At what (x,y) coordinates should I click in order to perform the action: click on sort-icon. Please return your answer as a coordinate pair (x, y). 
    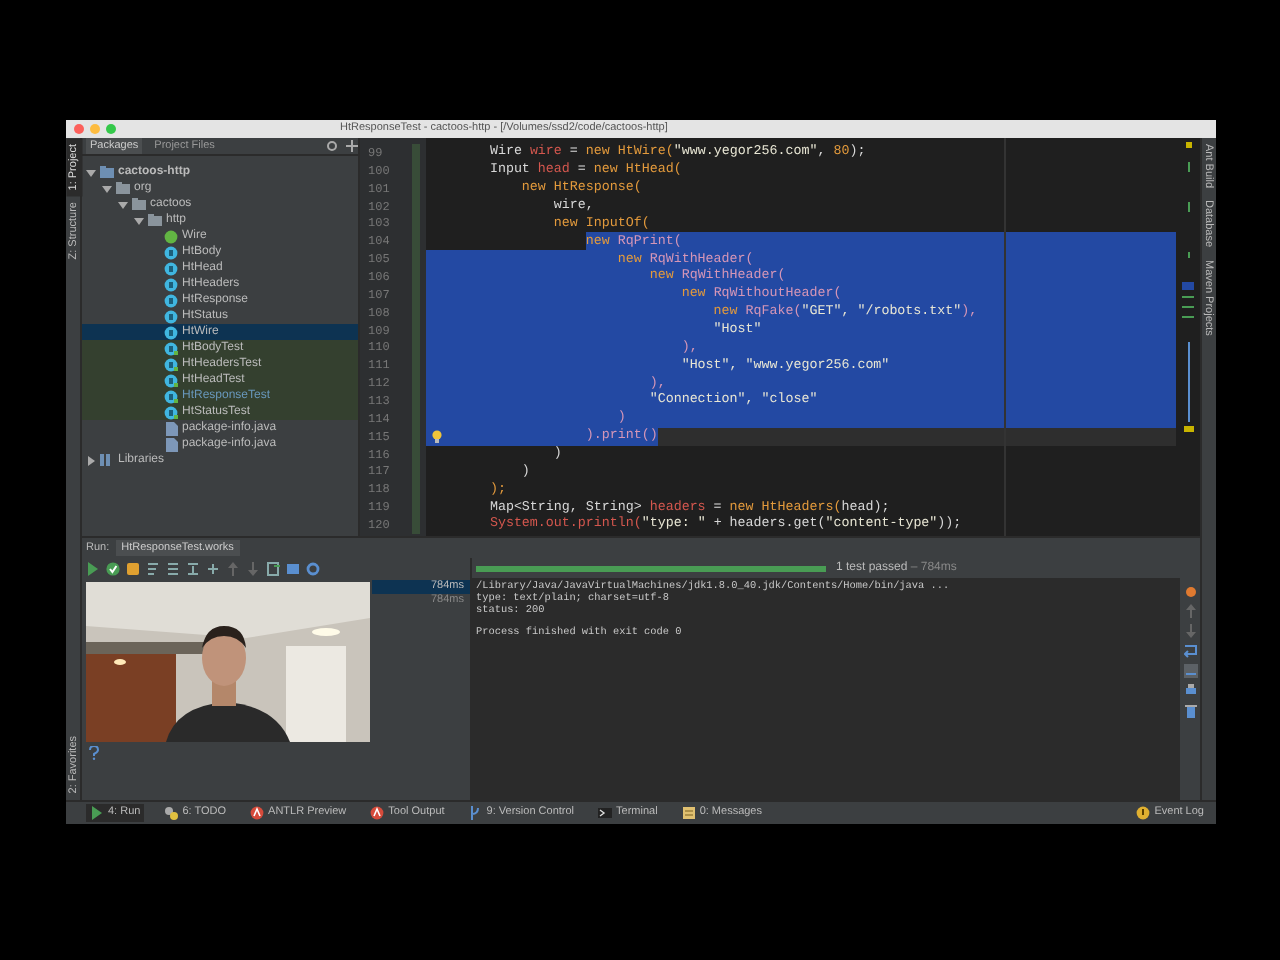
    Looking at the image, I should click on (153, 569).